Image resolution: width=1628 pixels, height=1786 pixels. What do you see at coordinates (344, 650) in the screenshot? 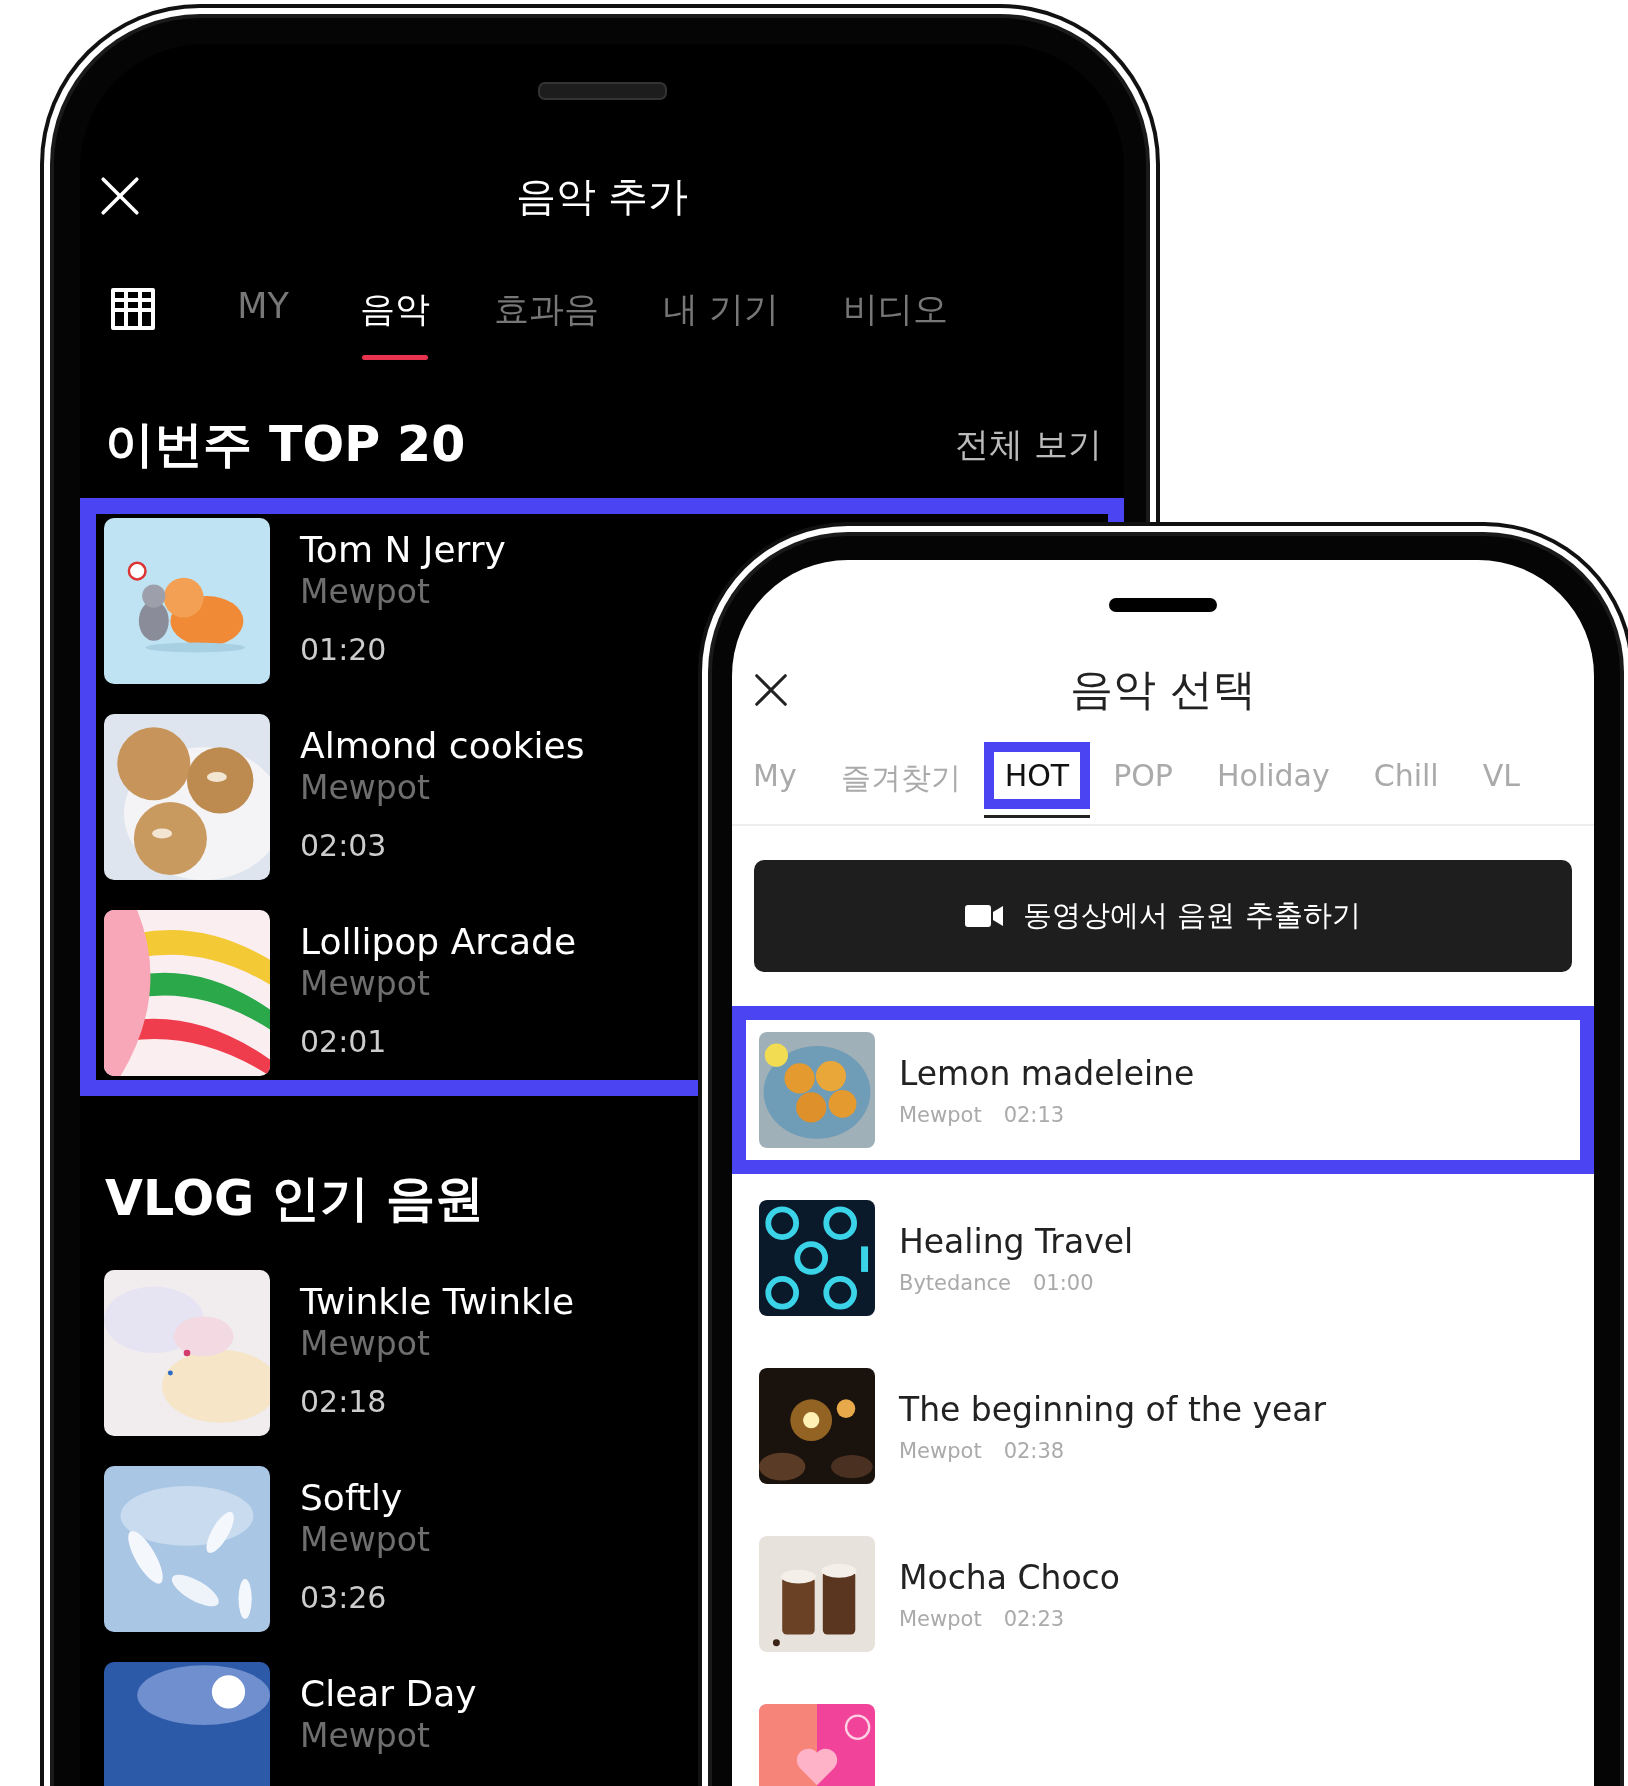
I see `track-duration: 01:20` at bounding box center [344, 650].